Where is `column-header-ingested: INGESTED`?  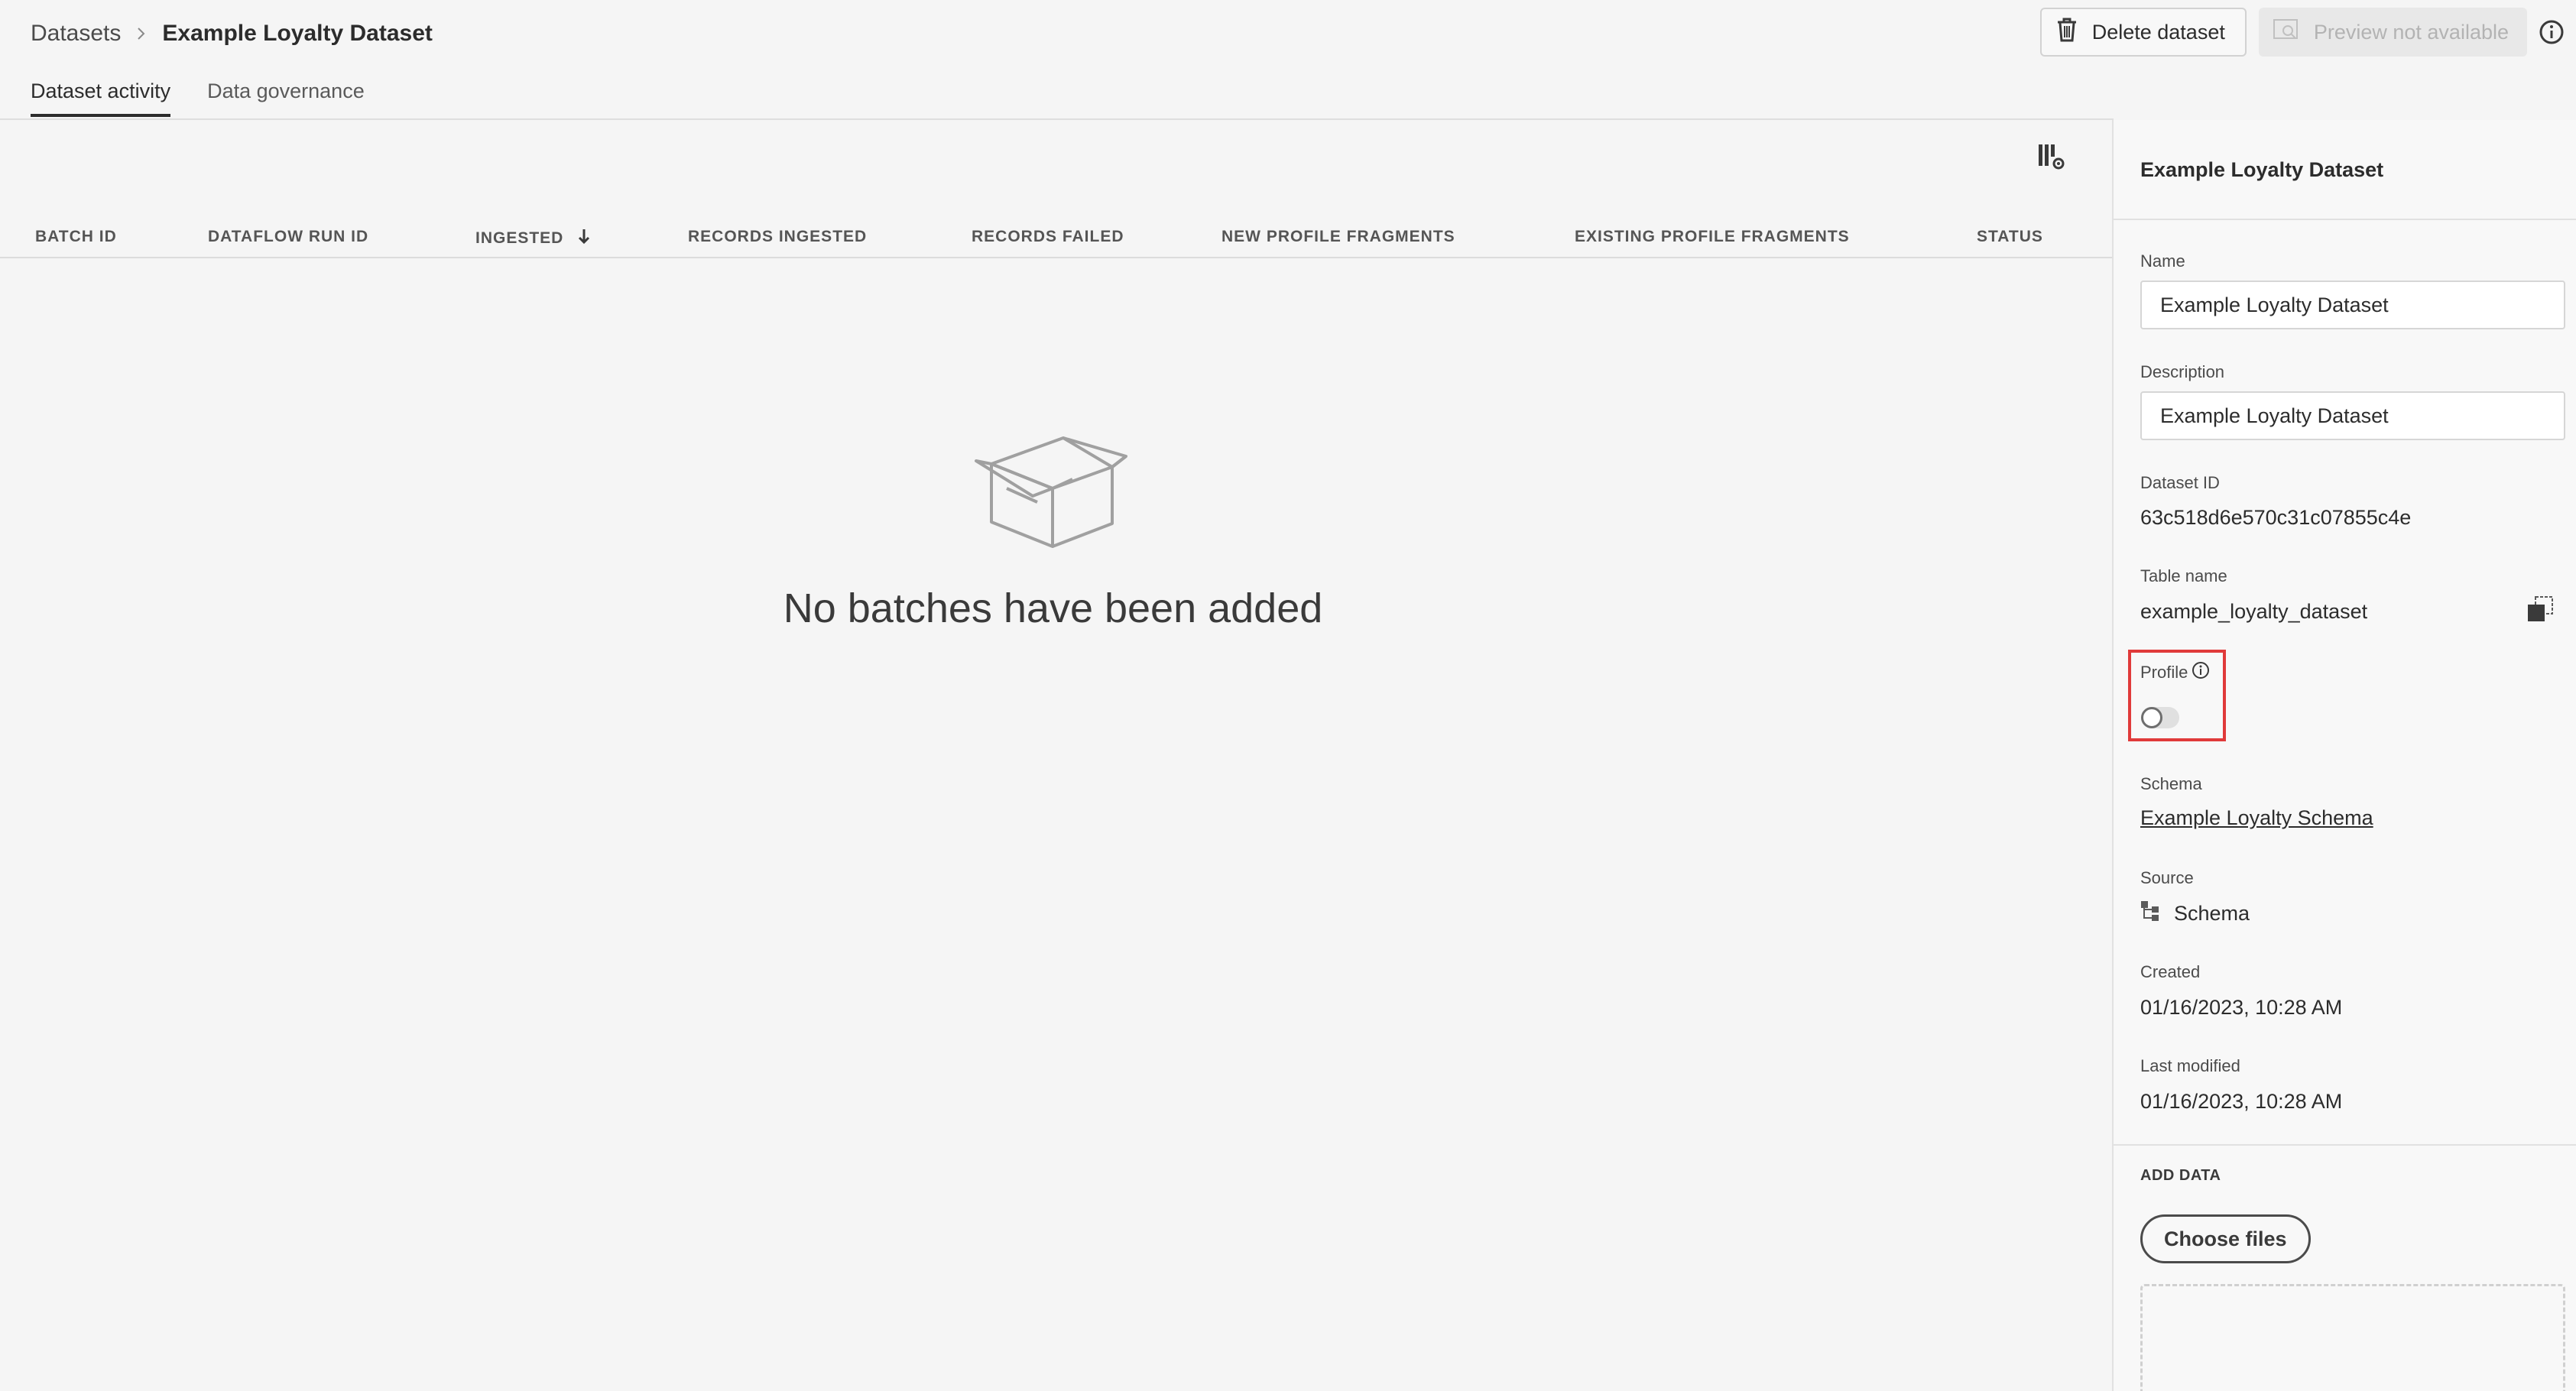 column-header-ingested: INGESTED is located at coordinates (533, 238).